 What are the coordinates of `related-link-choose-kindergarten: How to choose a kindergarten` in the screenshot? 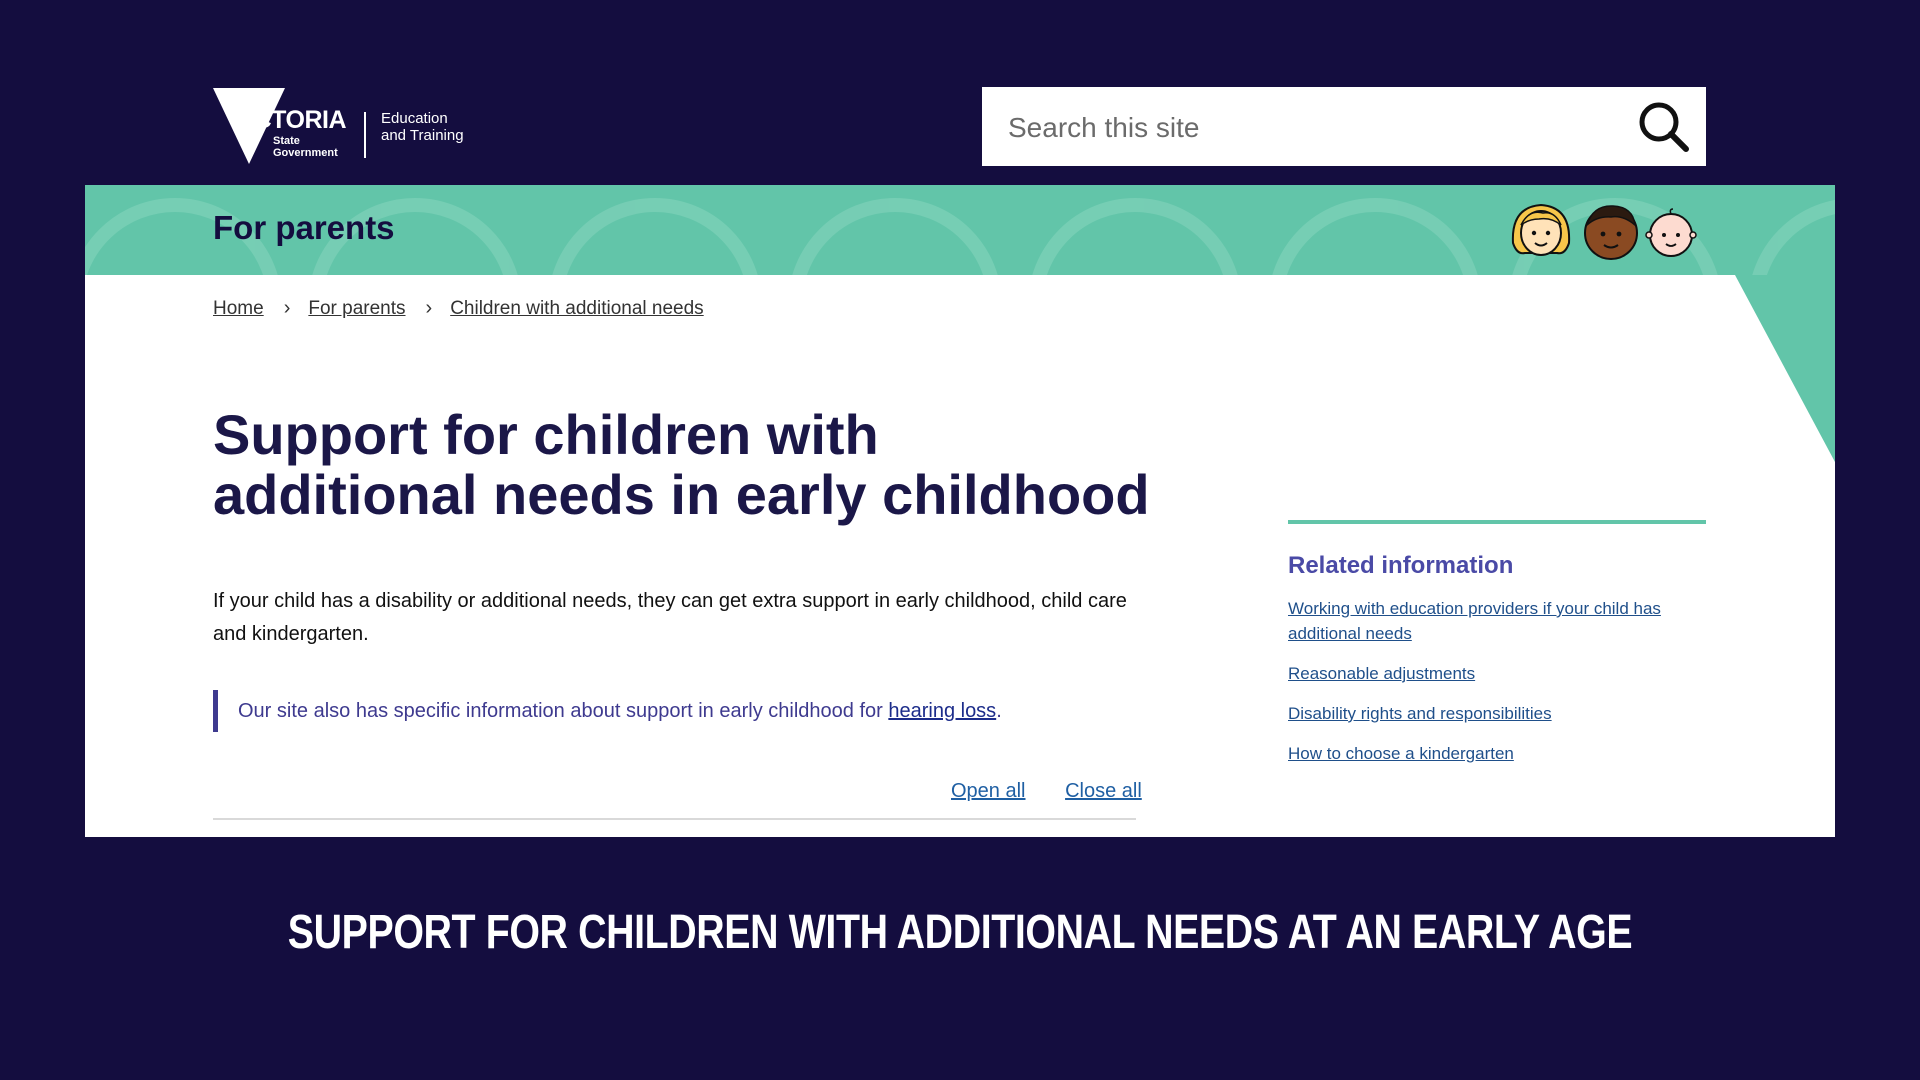 It's located at (1401, 753).